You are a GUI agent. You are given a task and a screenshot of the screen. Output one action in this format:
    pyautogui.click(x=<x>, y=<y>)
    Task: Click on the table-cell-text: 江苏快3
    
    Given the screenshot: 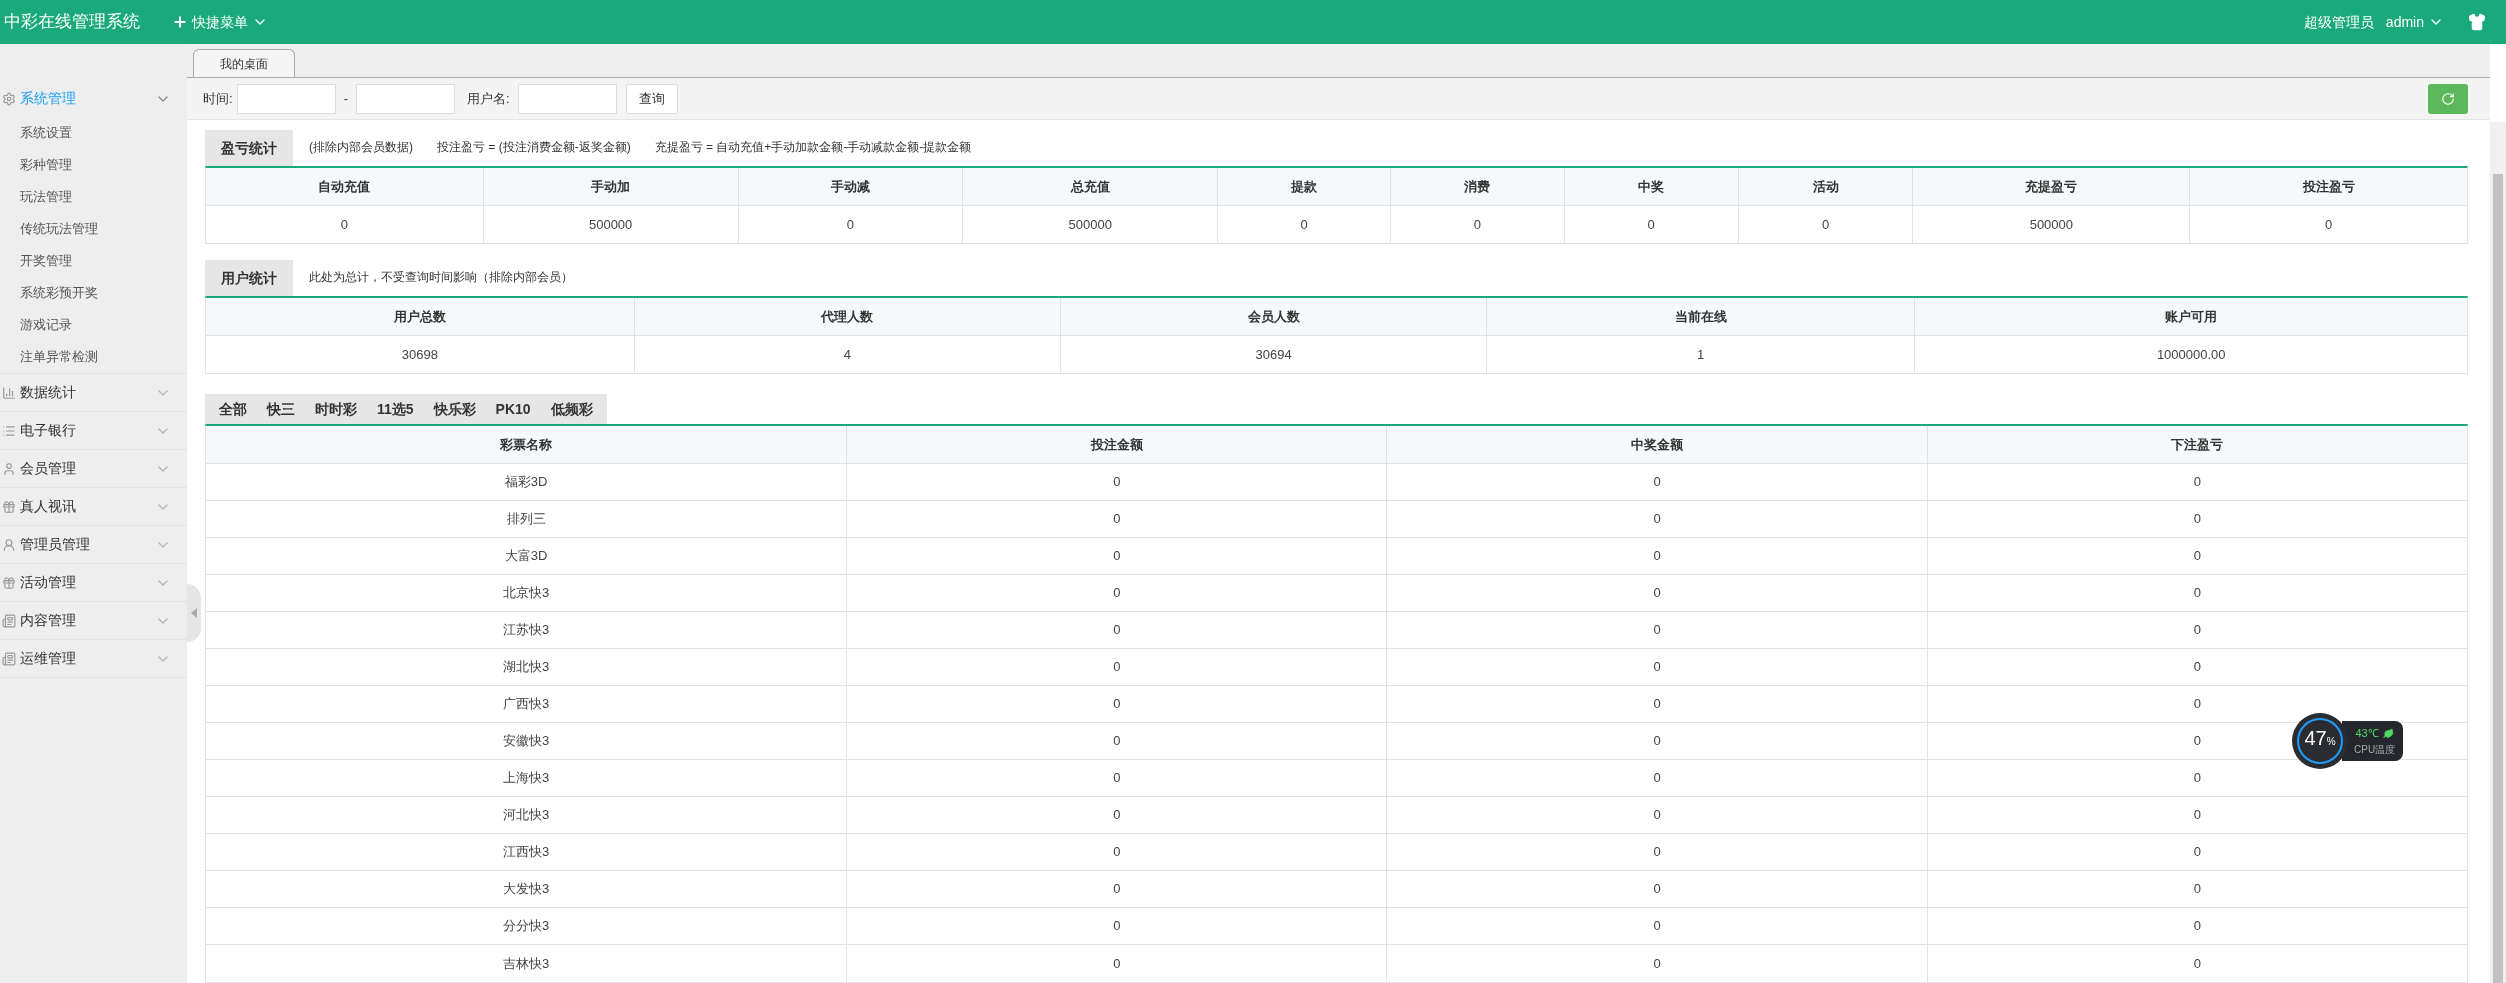 What is the action you would take?
    pyautogui.click(x=526, y=630)
    